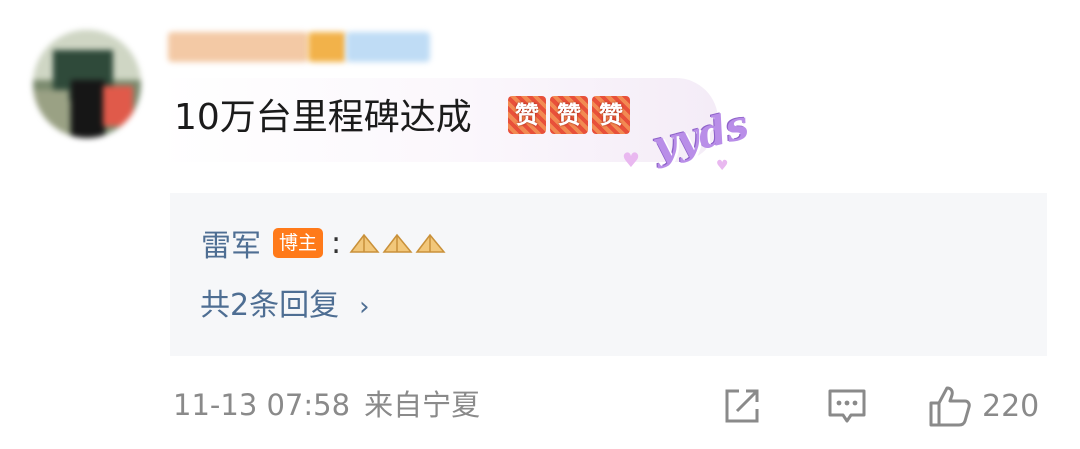 The image size is (1080, 449). I want to click on comment-icon, so click(847, 406).